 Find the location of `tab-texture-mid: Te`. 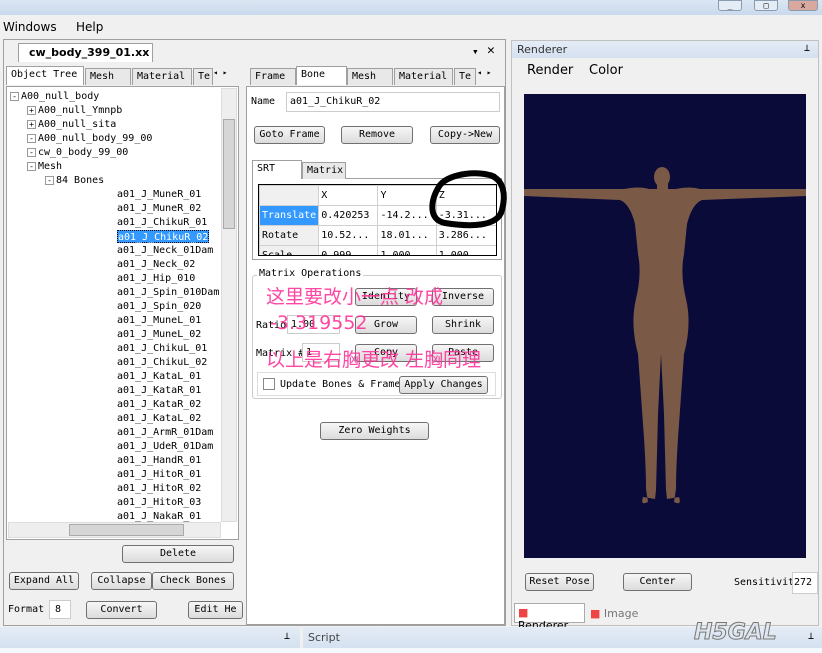

tab-texture-mid: Te is located at coordinates (465, 76).